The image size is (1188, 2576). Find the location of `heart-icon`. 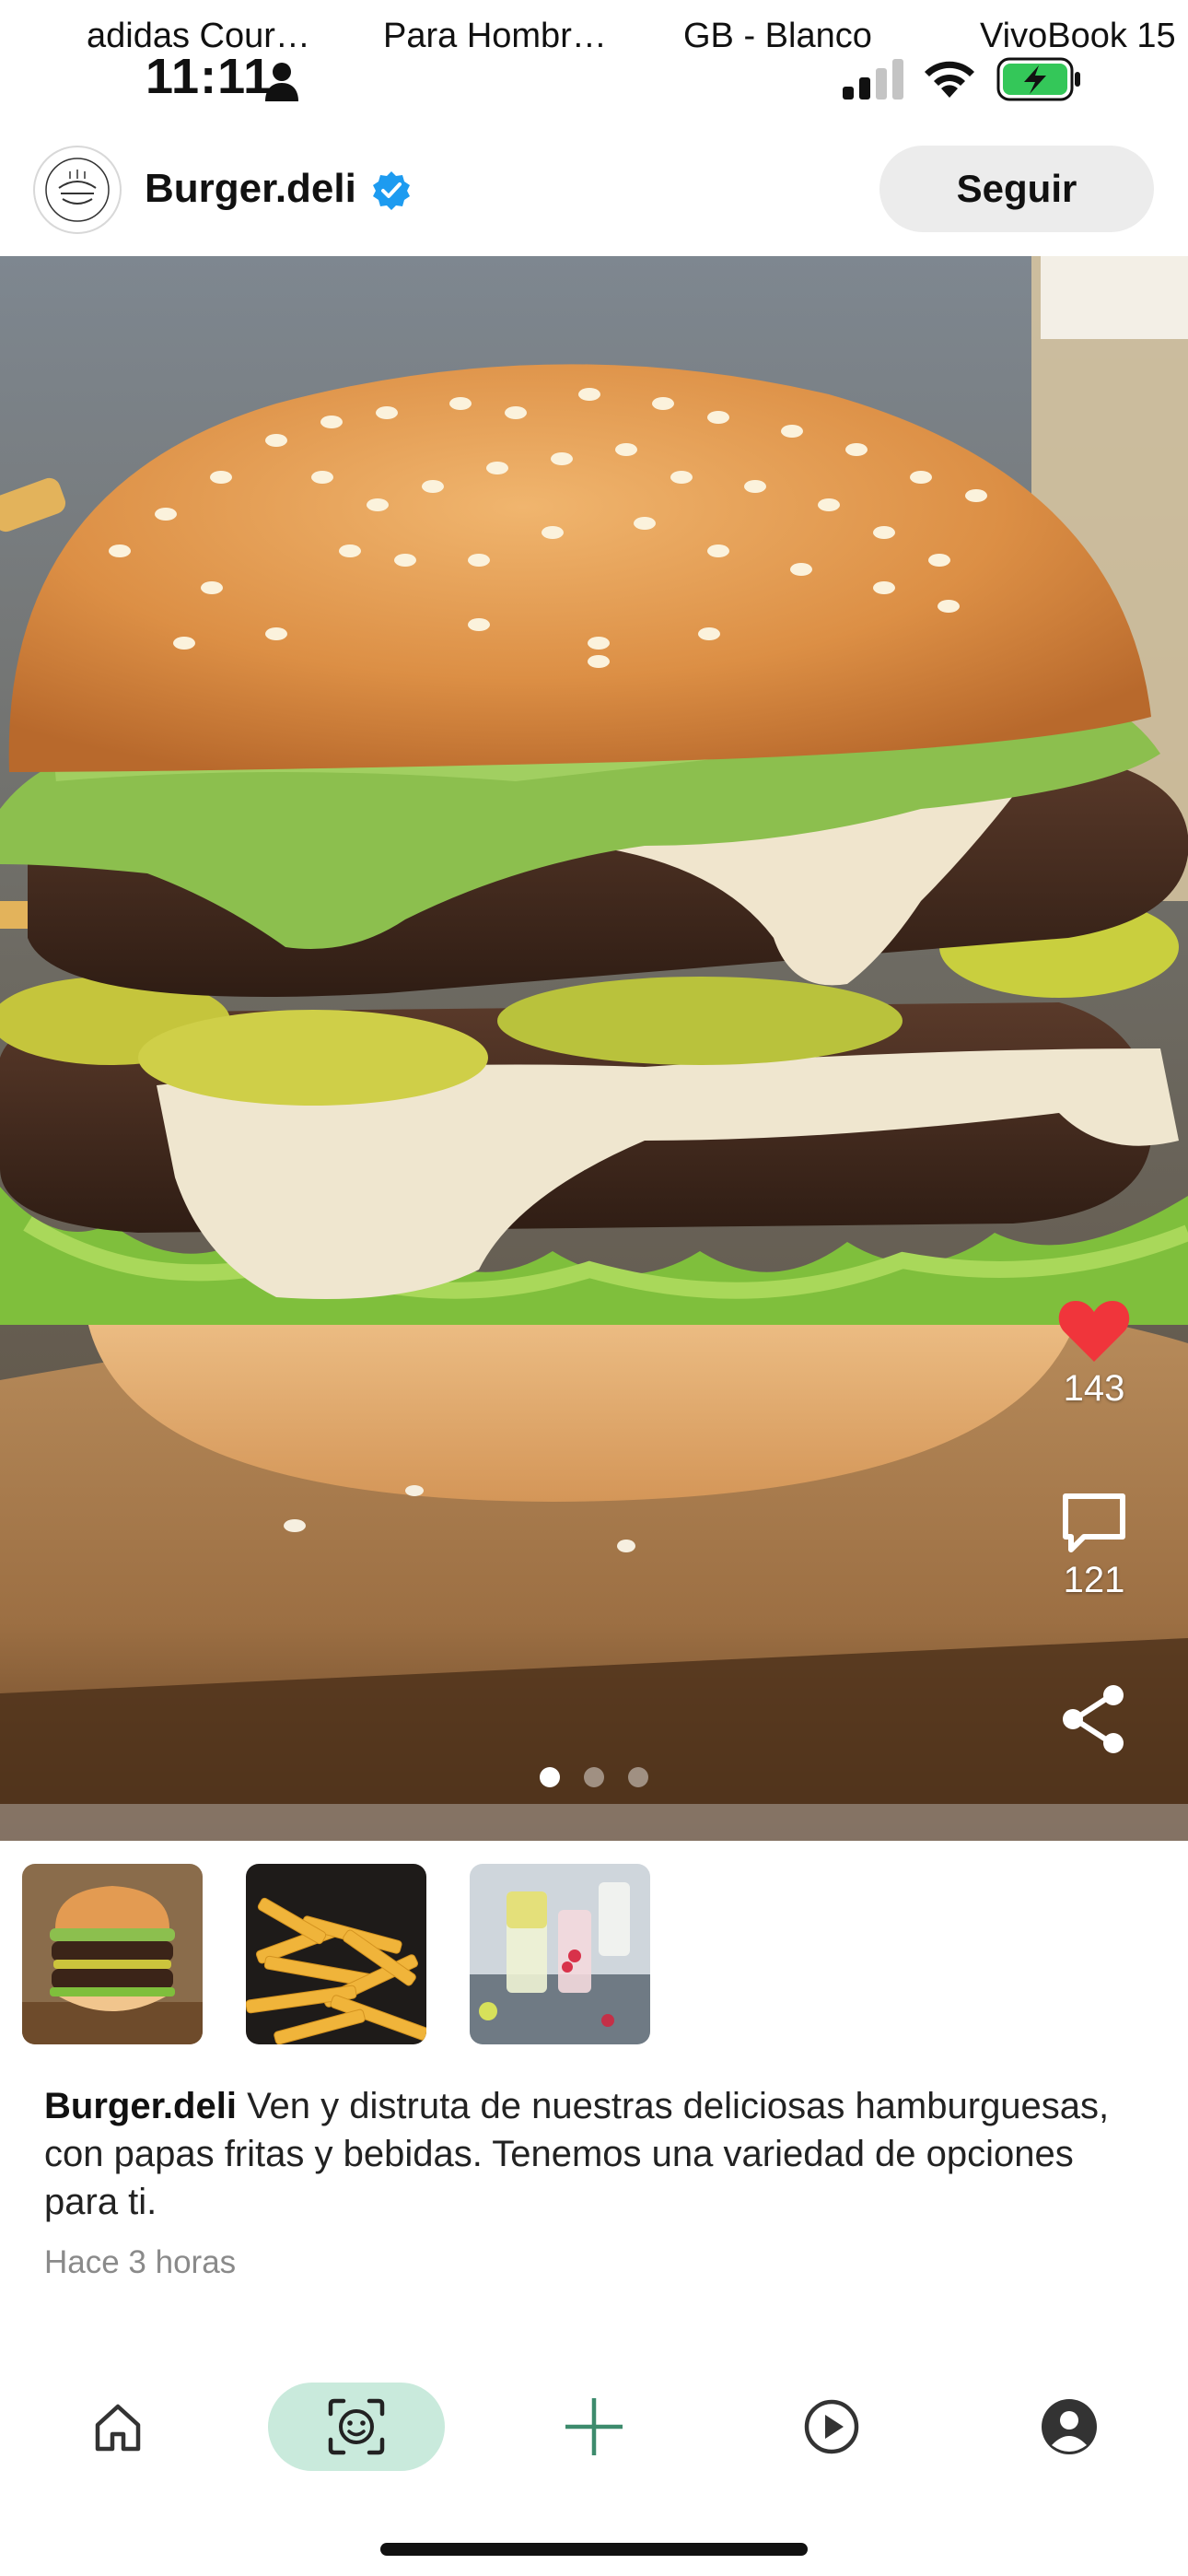

heart-icon is located at coordinates (1094, 1330).